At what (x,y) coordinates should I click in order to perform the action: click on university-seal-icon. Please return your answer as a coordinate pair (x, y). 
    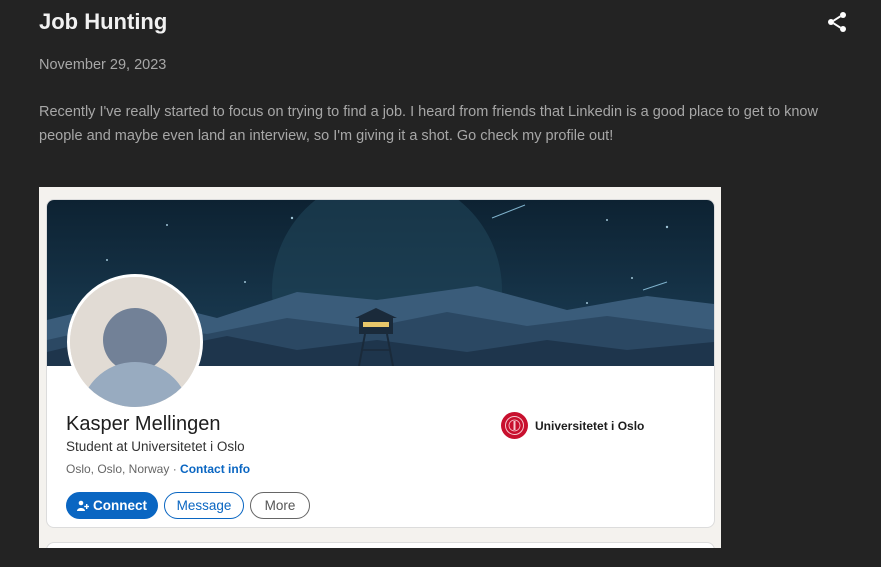
    Looking at the image, I should click on (514, 425).